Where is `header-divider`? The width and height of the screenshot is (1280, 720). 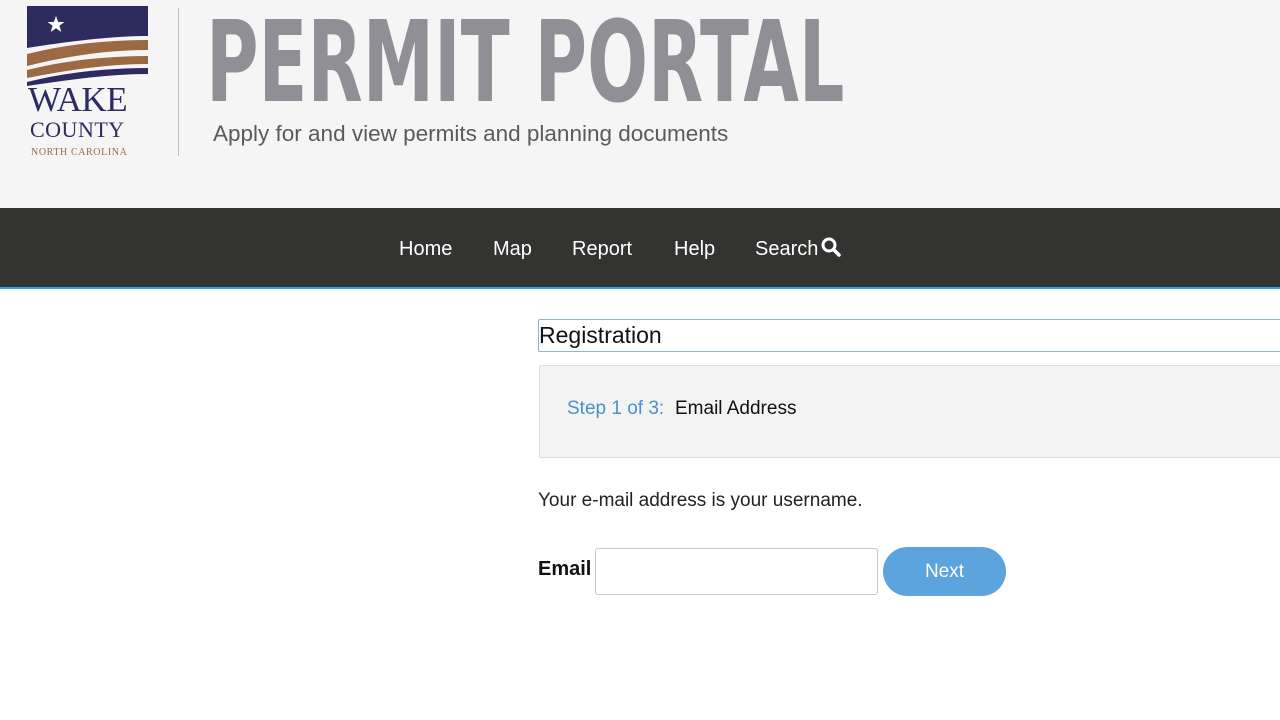 header-divider is located at coordinates (178, 82).